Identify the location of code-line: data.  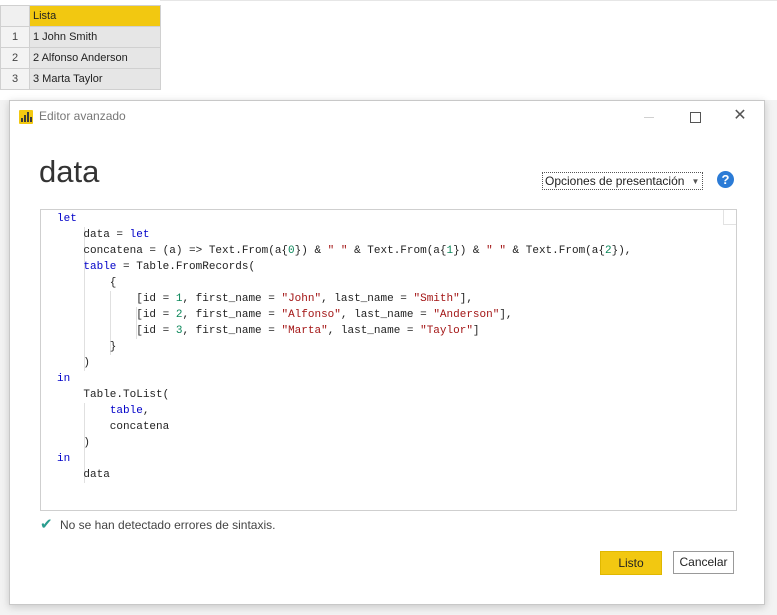
(344, 475).